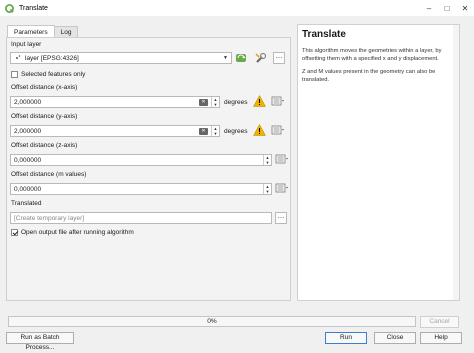 The height and width of the screenshot is (353, 474). What do you see at coordinates (465, 8) in the screenshot?
I see `close-window-icon: ✕` at bounding box center [465, 8].